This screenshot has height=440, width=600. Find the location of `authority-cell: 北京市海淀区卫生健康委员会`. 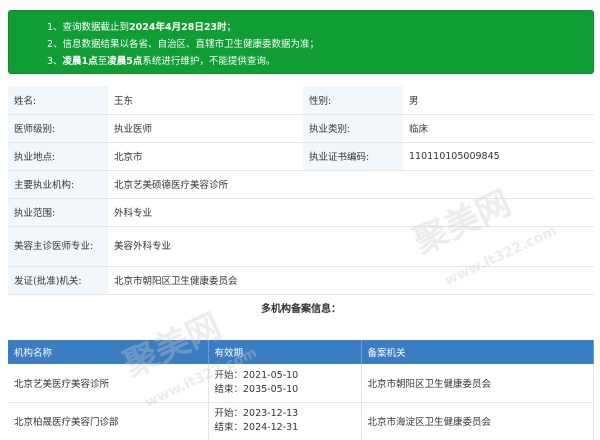

authority-cell: 北京市海淀区卫生健康委员会 is located at coordinates (477, 421).